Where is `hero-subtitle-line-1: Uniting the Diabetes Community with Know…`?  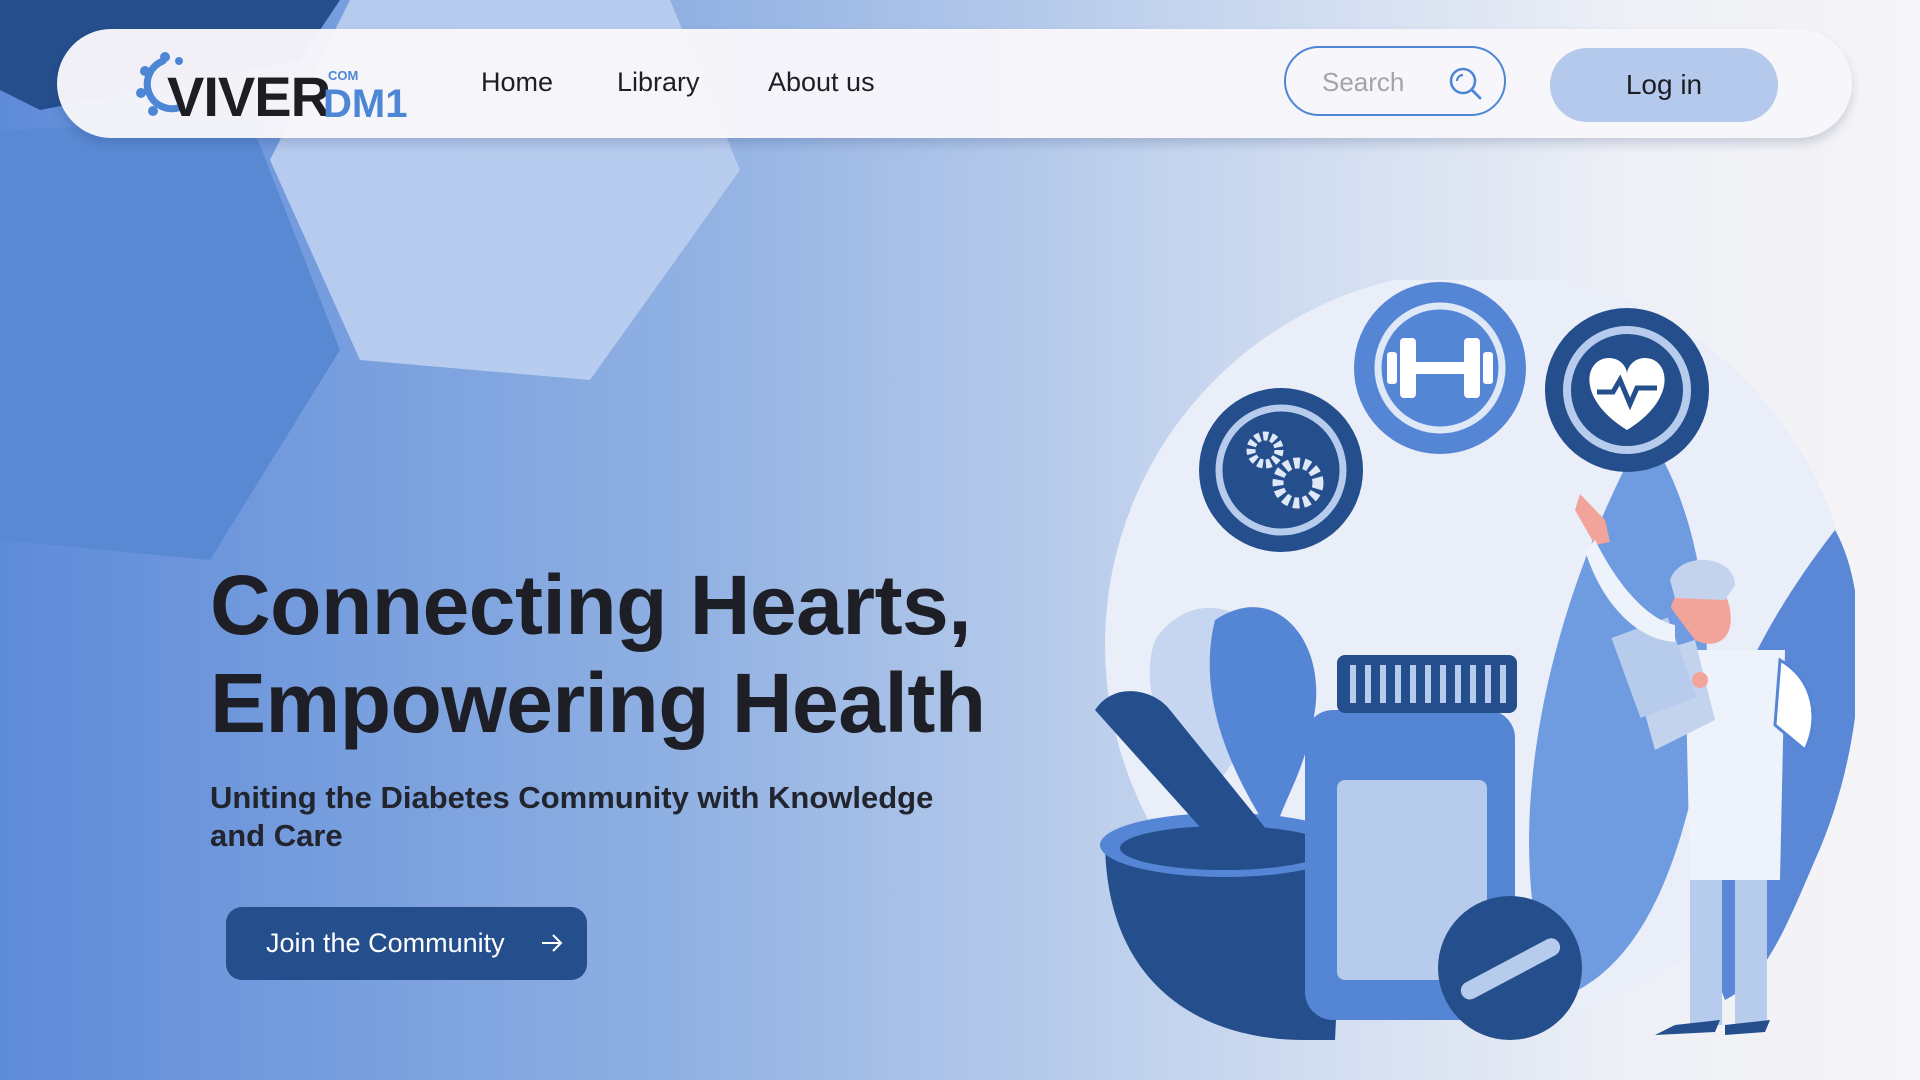 hero-subtitle-line-1: Uniting the Diabetes Community with Know… is located at coordinates (572, 797).